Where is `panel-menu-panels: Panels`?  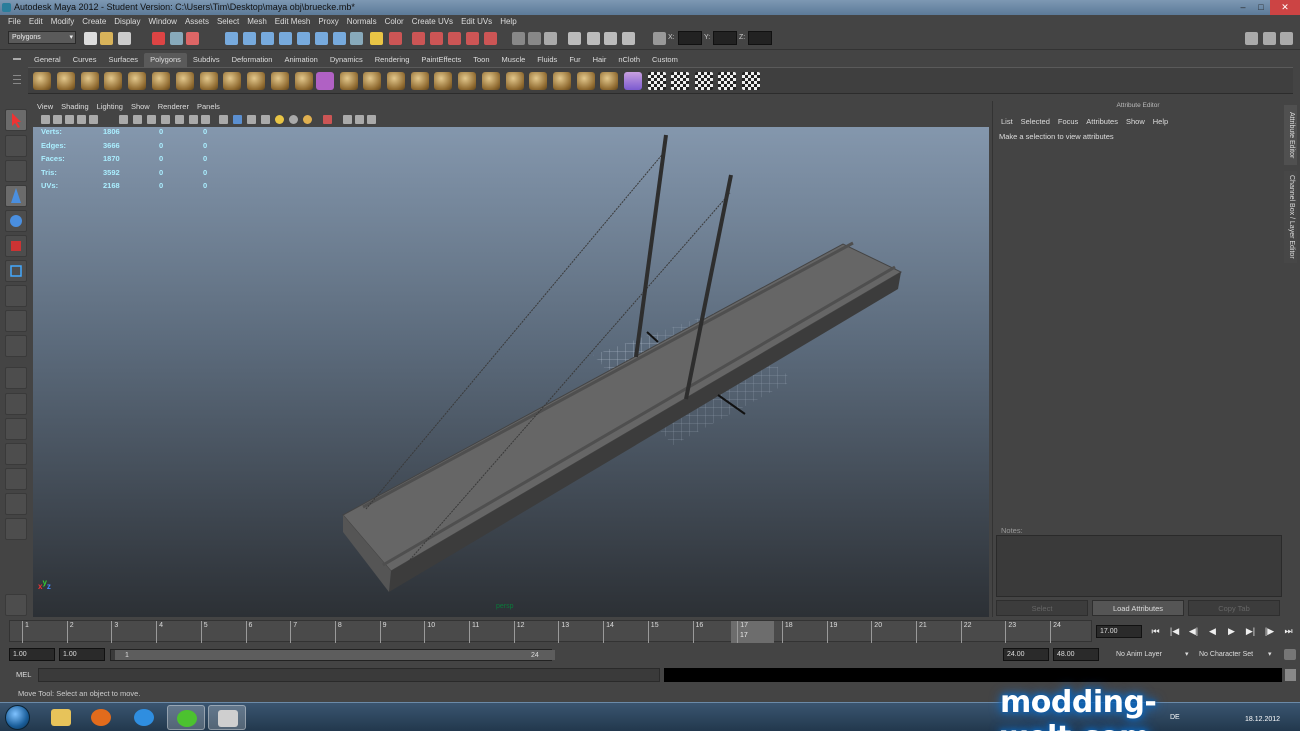 panel-menu-panels: Panels is located at coordinates (208, 107).